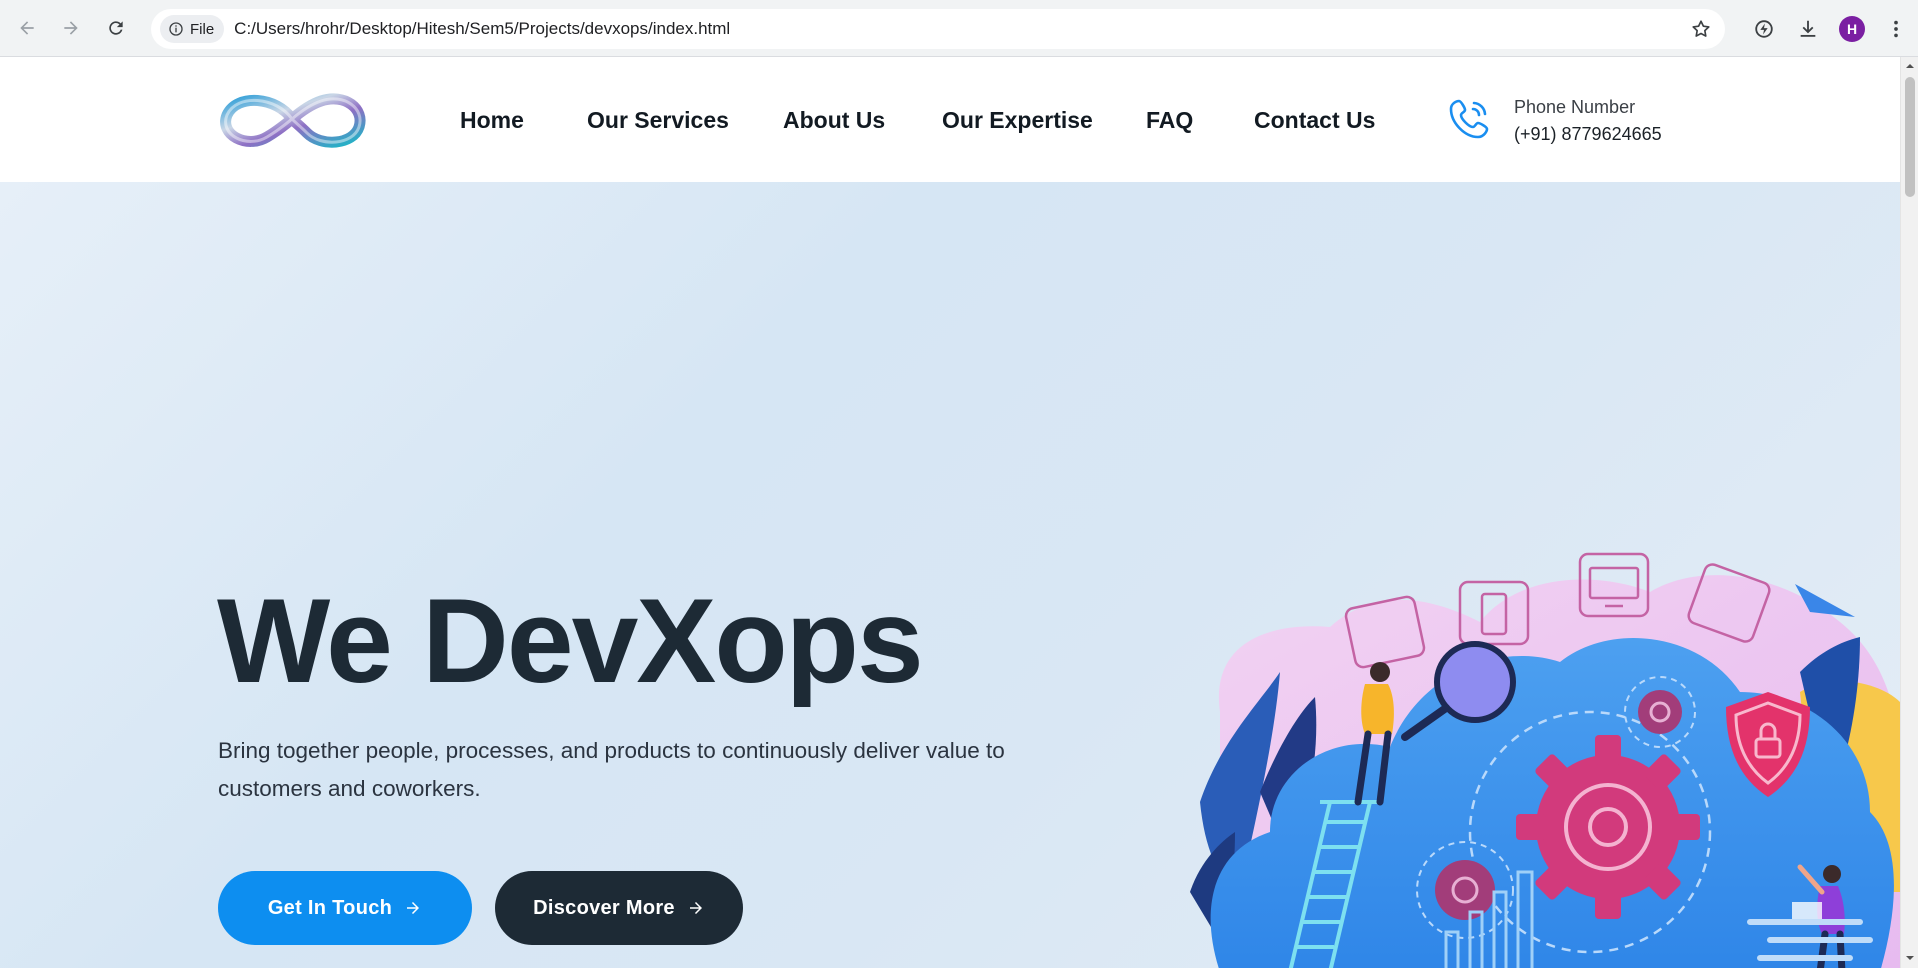 The width and height of the screenshot is (1918, 968). What do you see at coordinates (1017, 120) in the screenshot?
I see `nav-our-expertise: Our Expertise` at bounding box center [1017, 120].